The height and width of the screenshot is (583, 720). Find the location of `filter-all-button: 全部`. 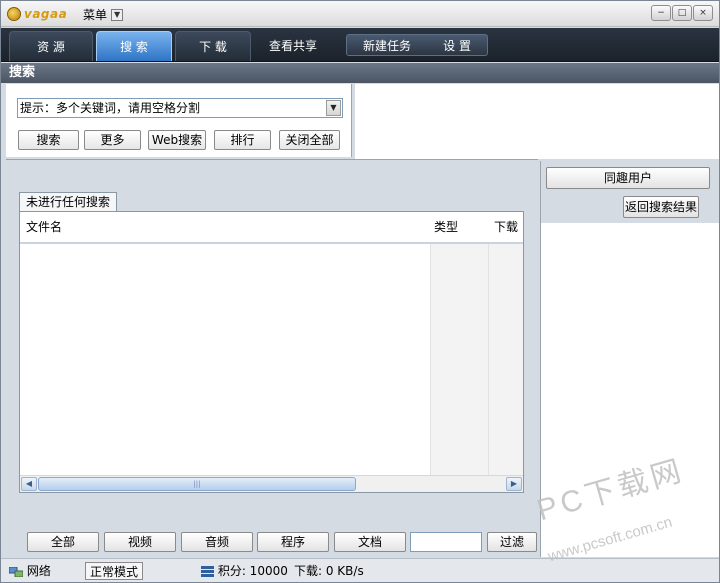

filter-all-button: 全部 is located at coordinates (63, 542).